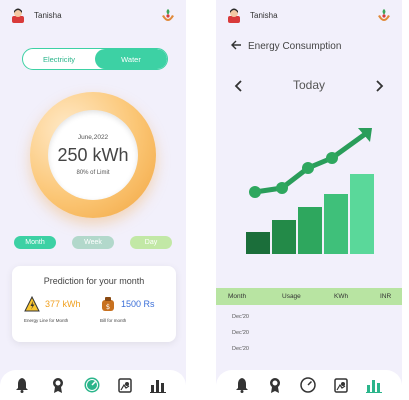  I want to click on day-label: Today, so click(309, 85).